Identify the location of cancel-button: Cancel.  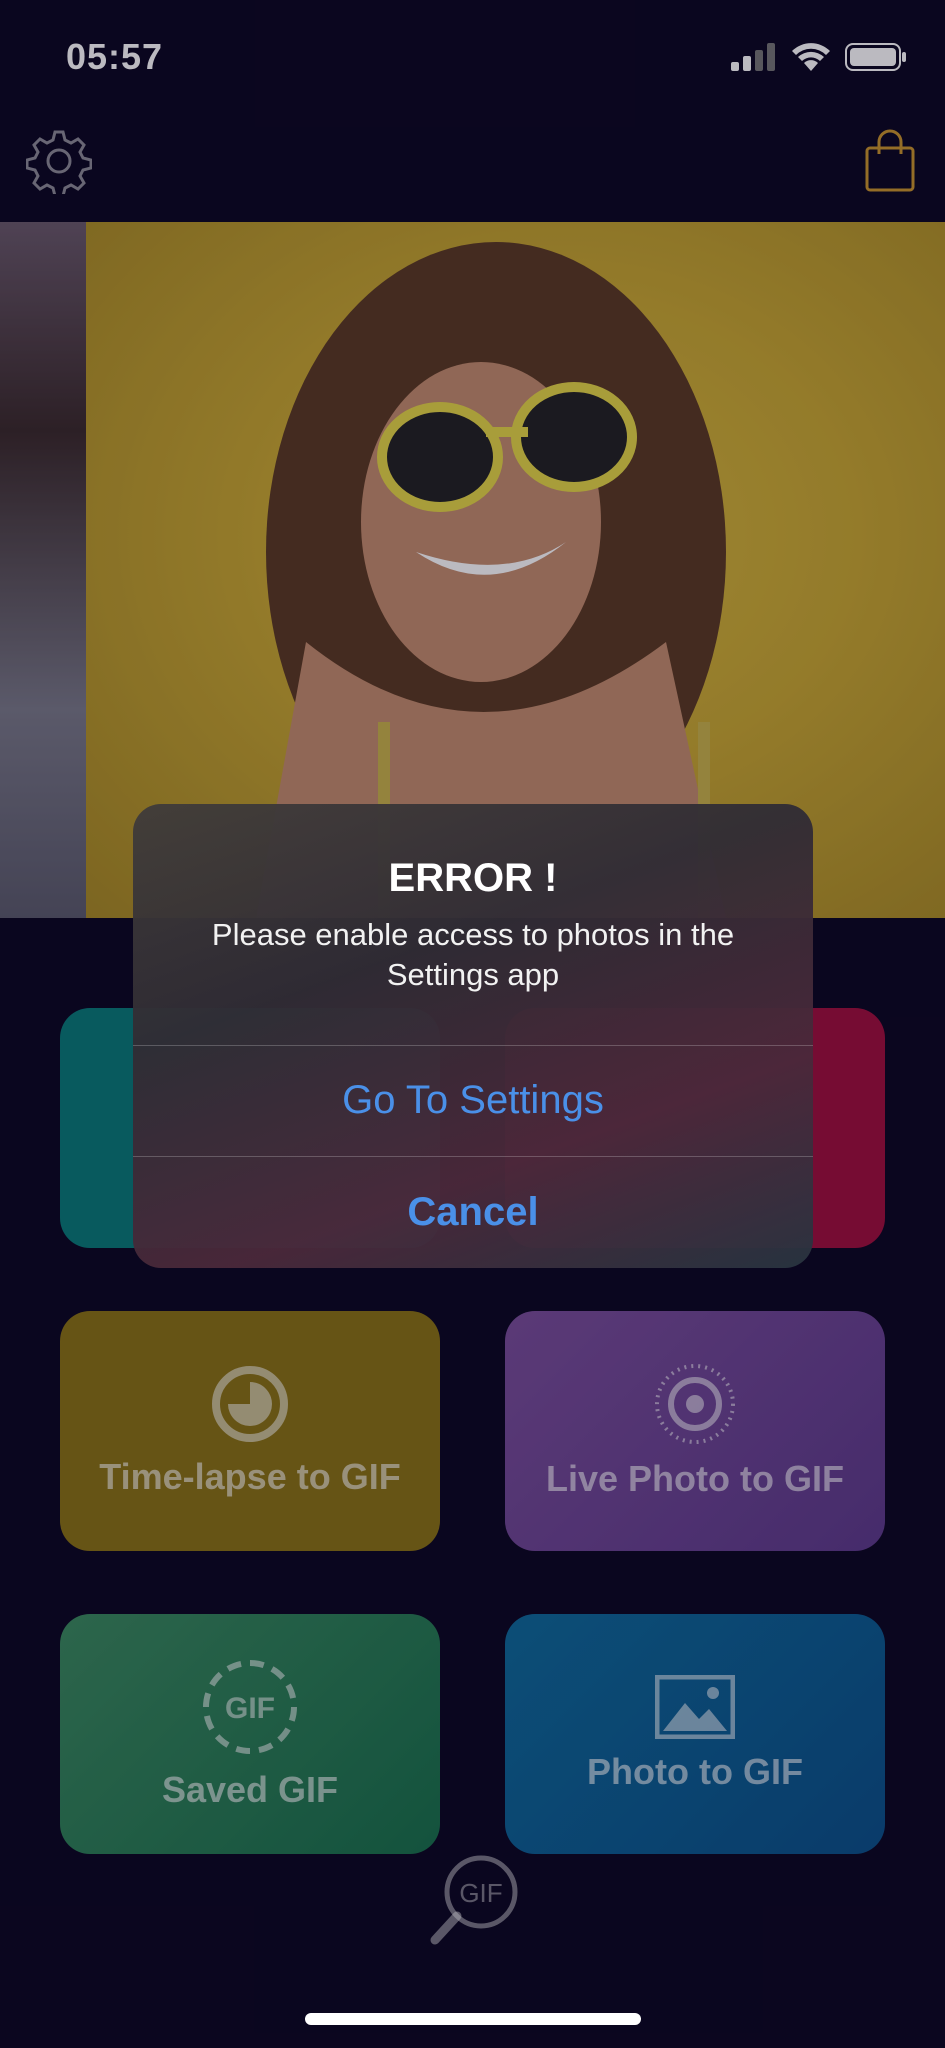
(473, 1212).